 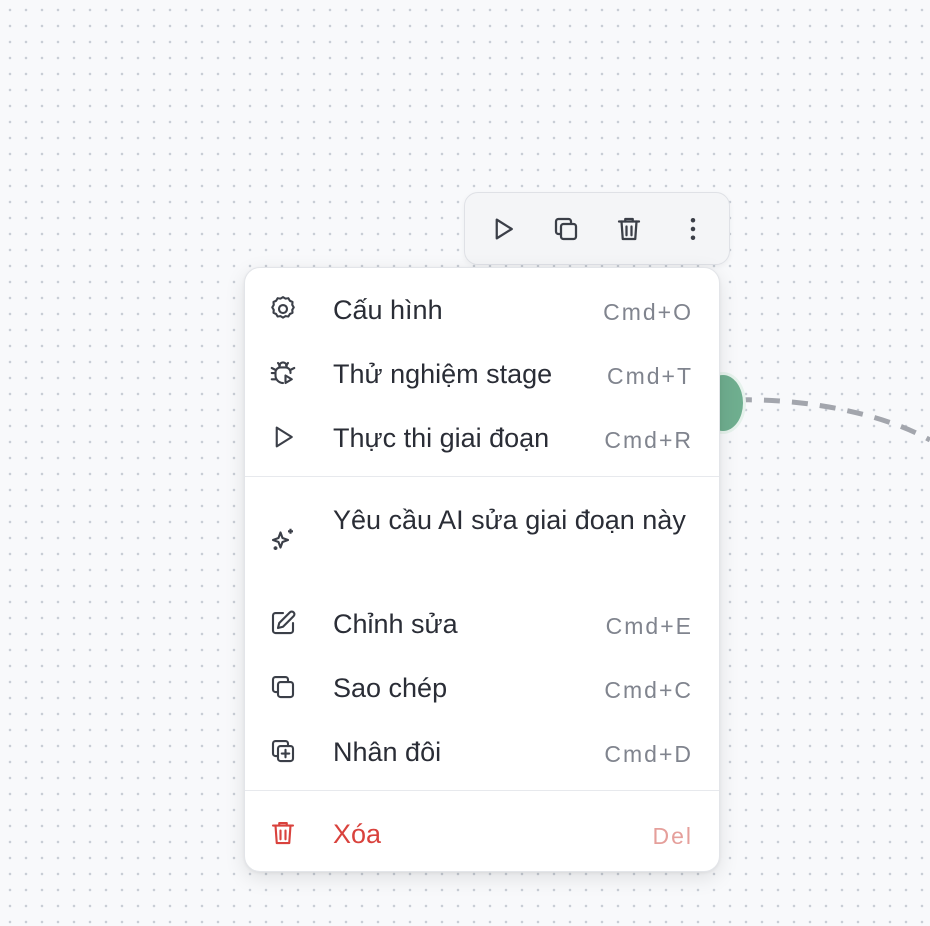 What do you see at coordinates (482, 686) in the screenshot?
I see `menu-item-copy: Sao chép Cmd+C` at bounding box center [482, 686].